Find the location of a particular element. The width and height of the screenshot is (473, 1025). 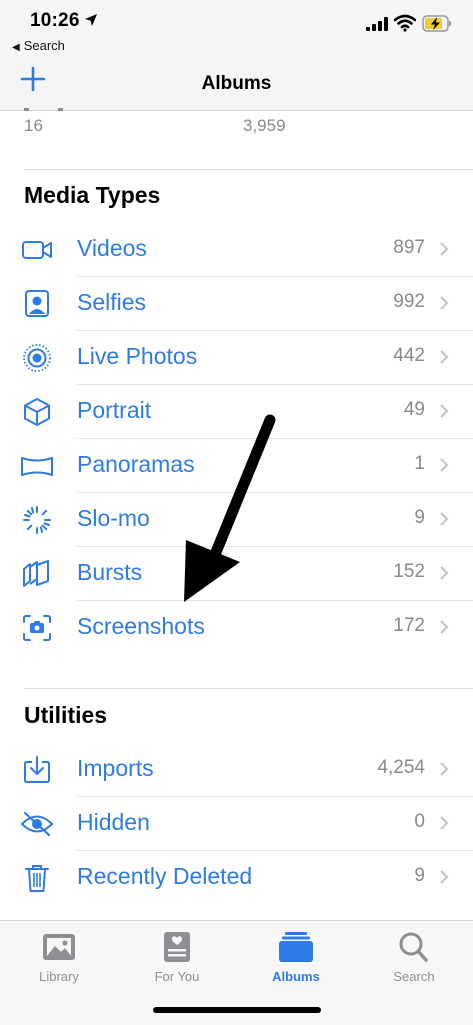

battery-charging-icon is located at coordinates (436, 23).